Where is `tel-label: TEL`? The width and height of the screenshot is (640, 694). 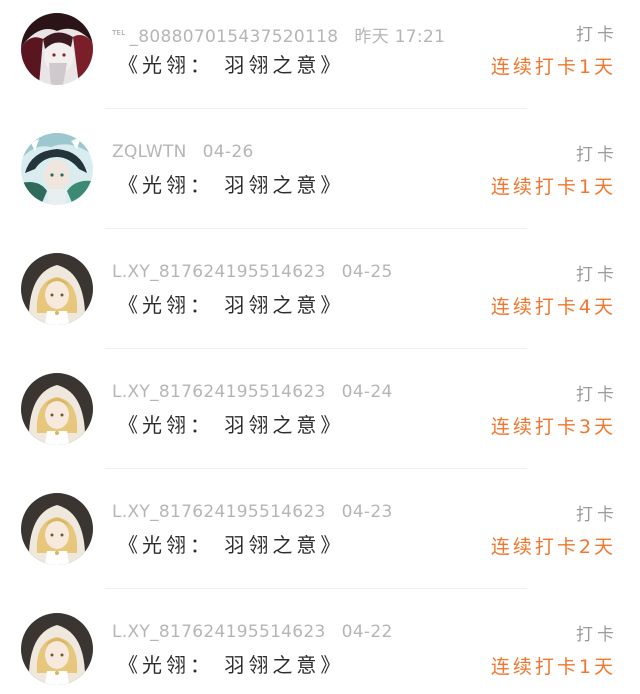
tel-label: TEL is located at coordinates (119, 33).